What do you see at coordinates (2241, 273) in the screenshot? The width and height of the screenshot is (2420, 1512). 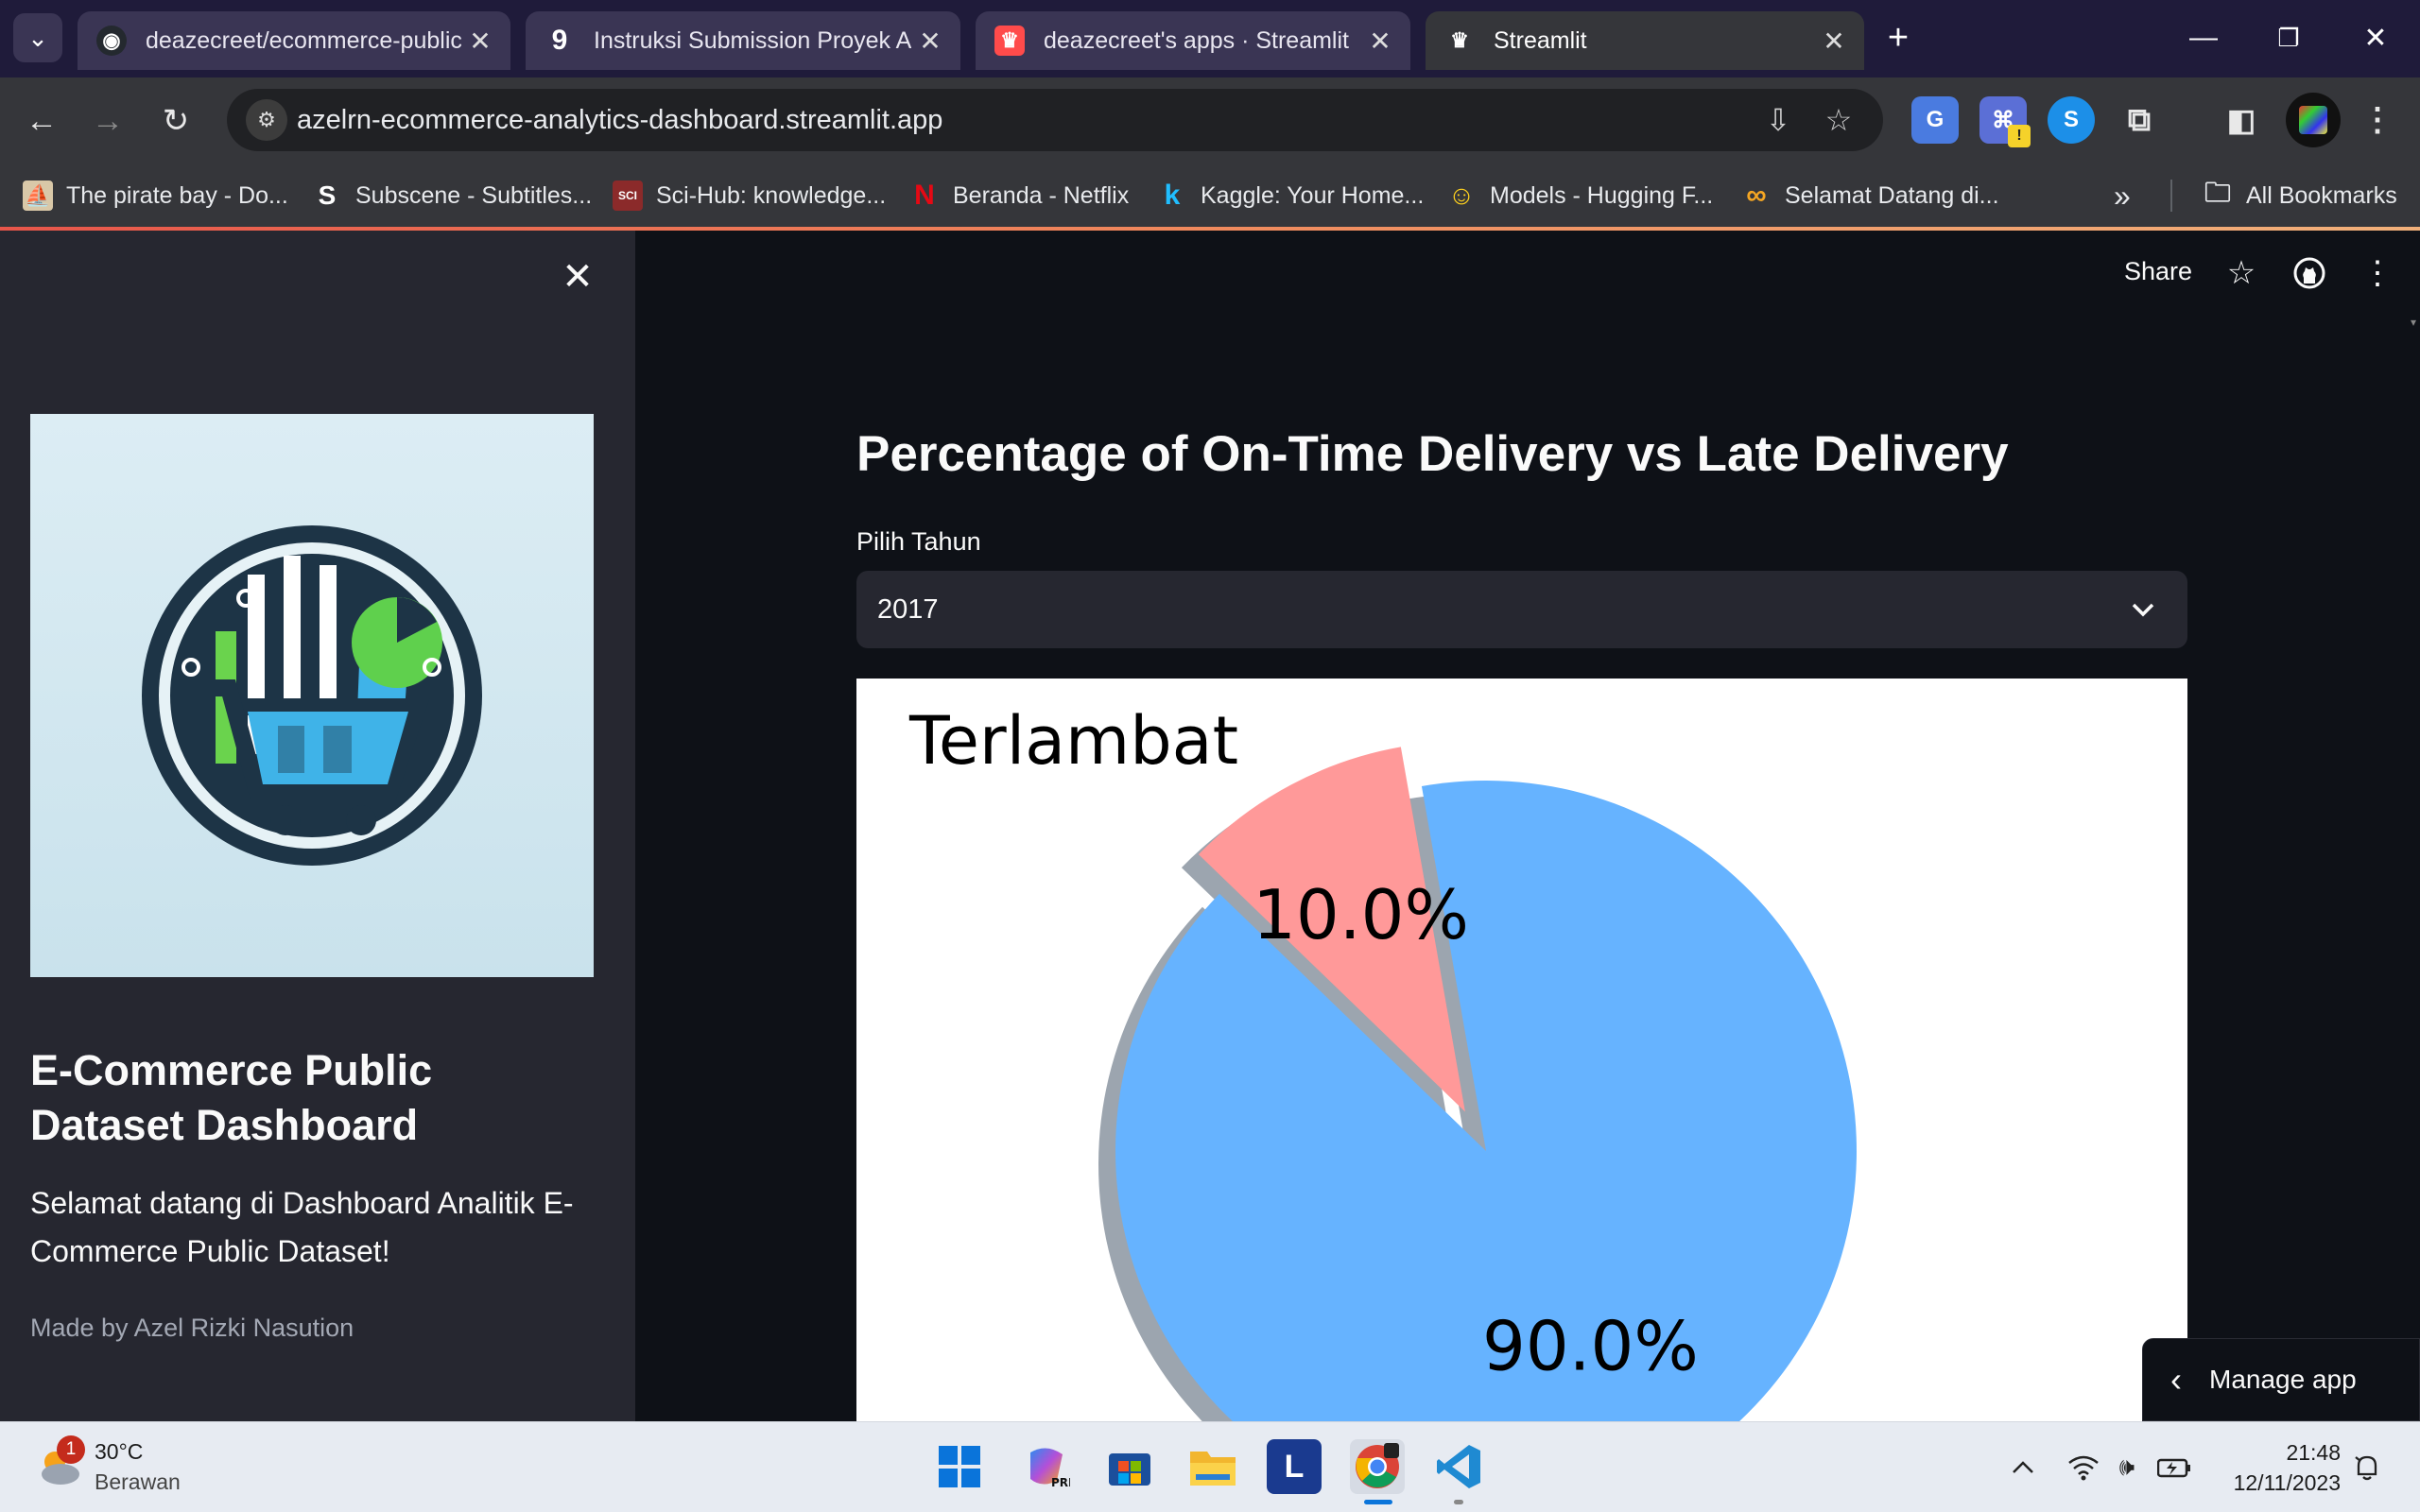 I see `star-icon: ☆` at bounding box center [2241, 273].